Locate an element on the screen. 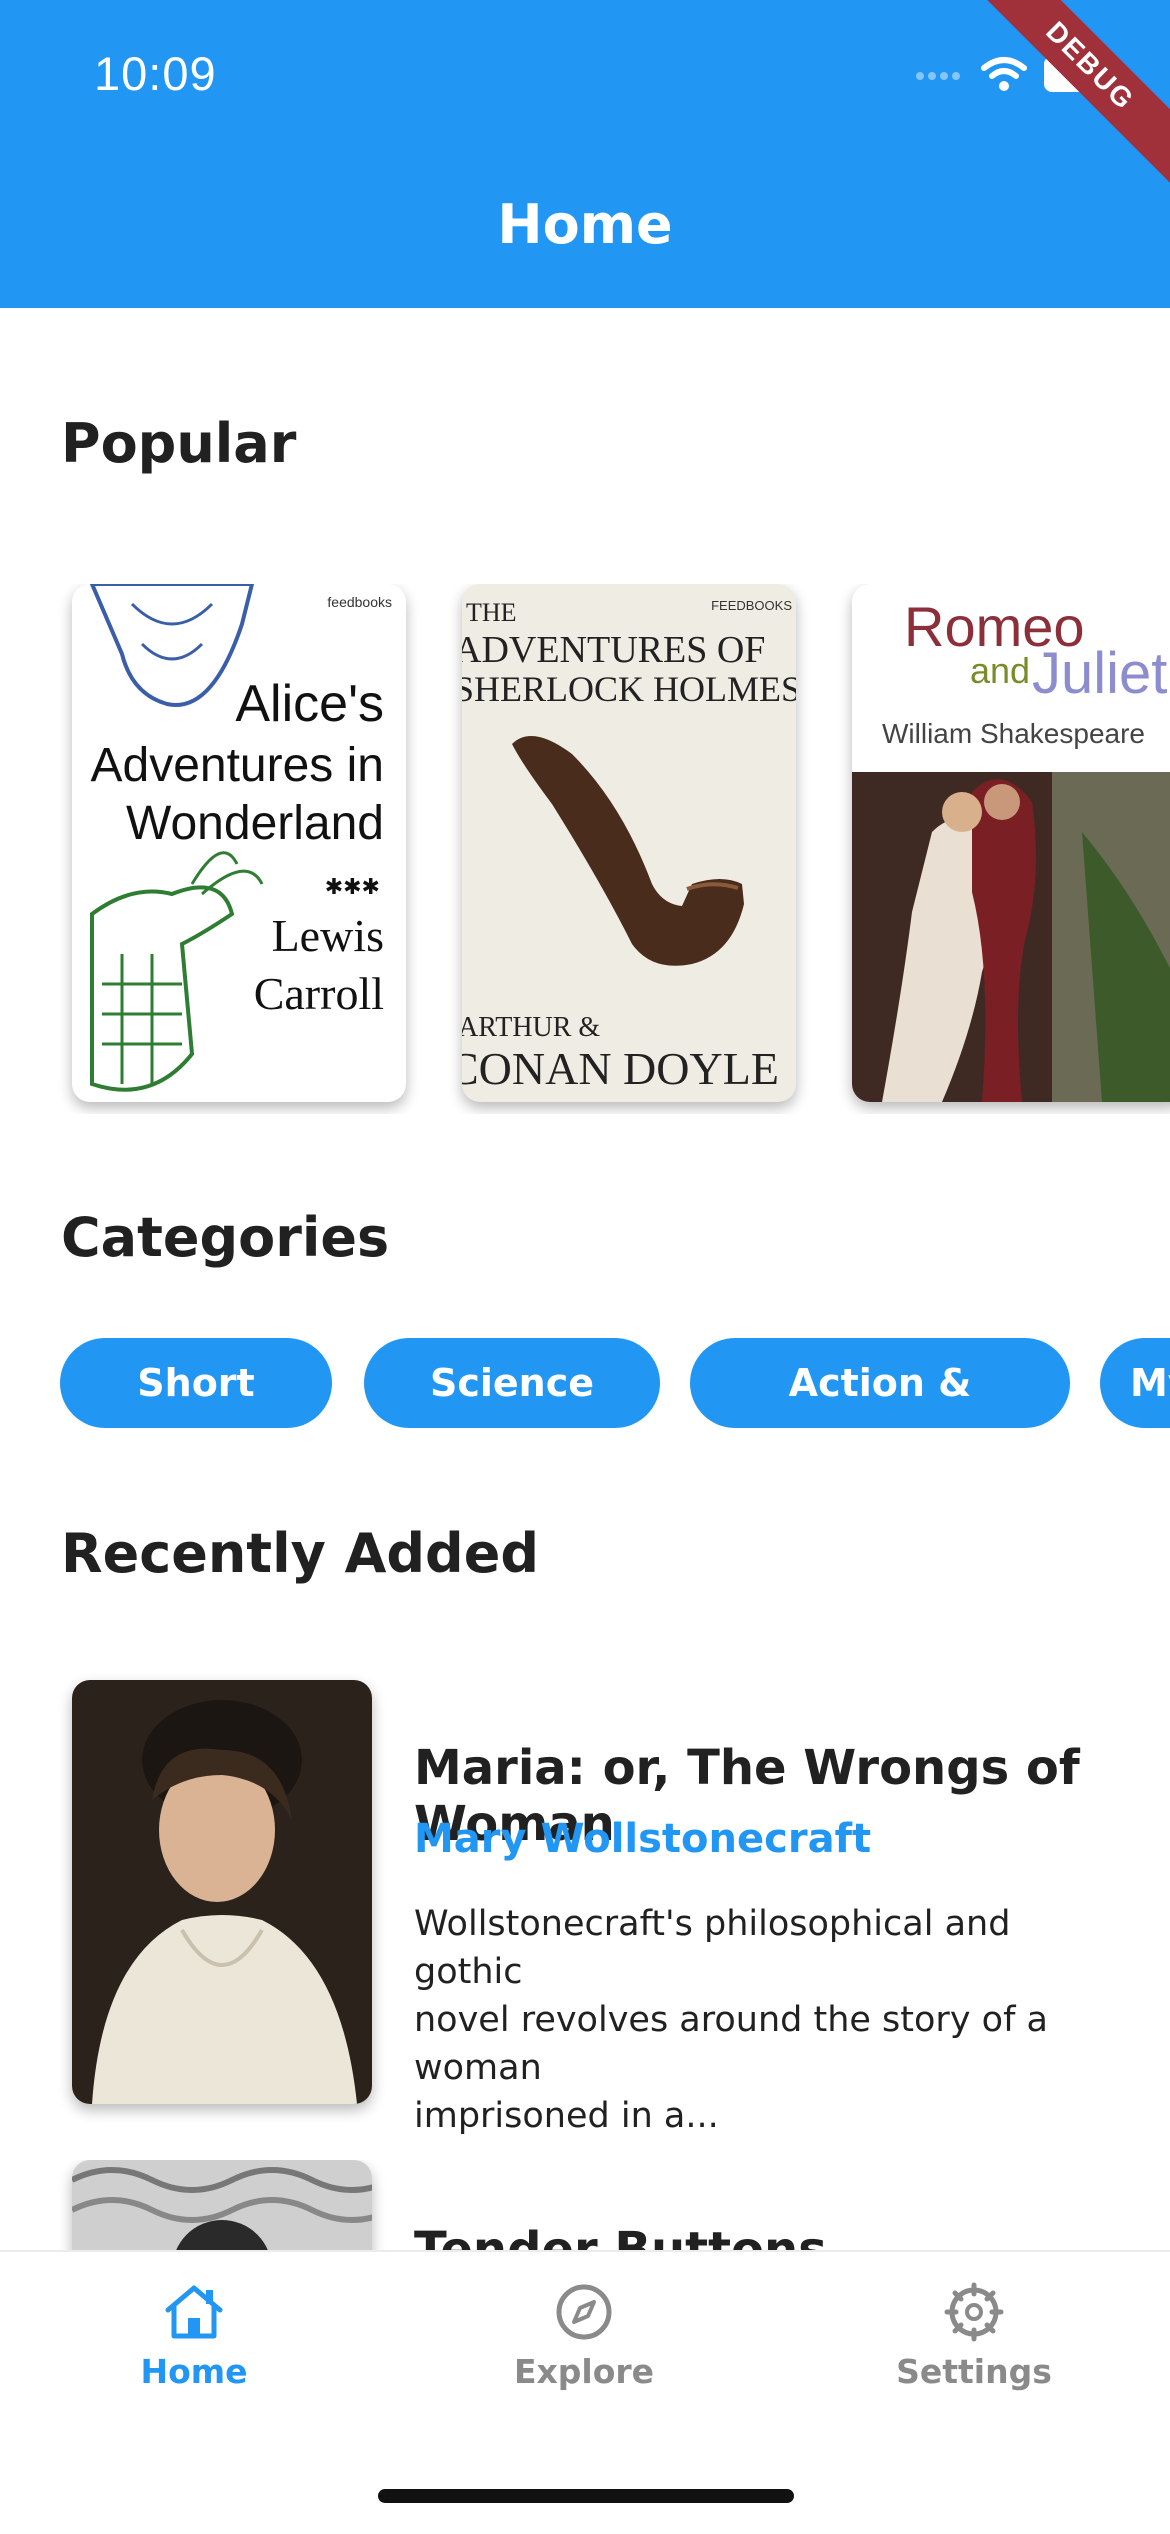 The width and height of the screenshot is (1170, 2534). nav-label: Home is located at coordinates (194, 2371).